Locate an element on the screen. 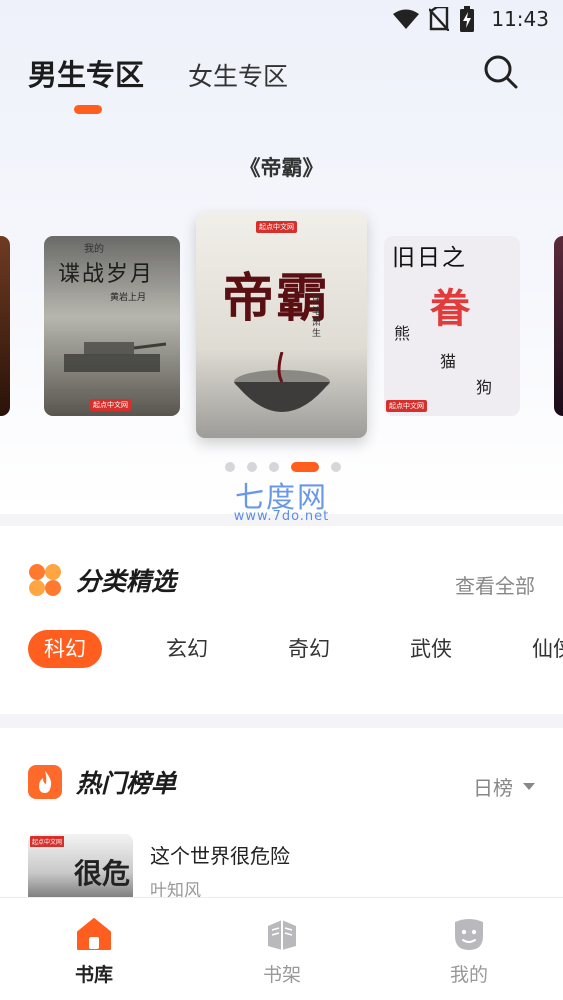 Image resolution: width=563 pixels, height=1000 pixels. rank-filter-dropdown: 日榜 is located at coordinates (504, 786).